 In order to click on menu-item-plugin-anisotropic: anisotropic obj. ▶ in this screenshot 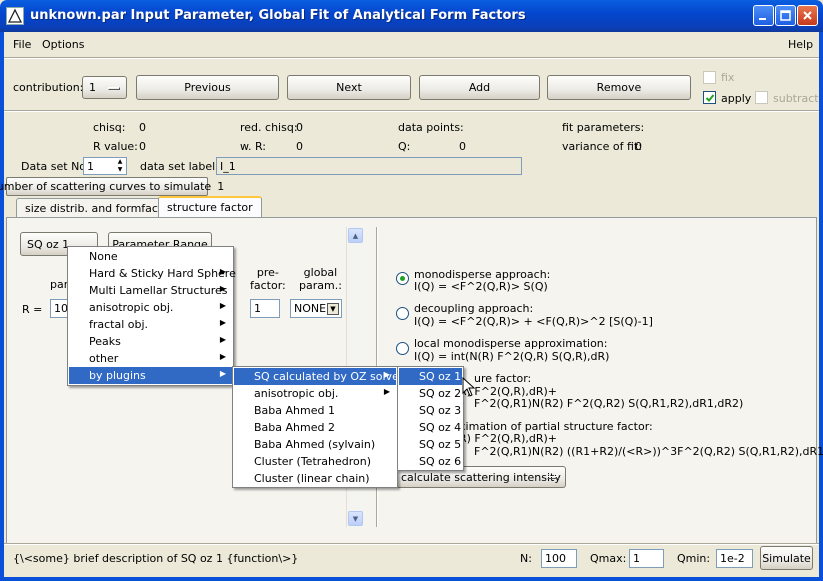, I will do `click(315, 393)`.